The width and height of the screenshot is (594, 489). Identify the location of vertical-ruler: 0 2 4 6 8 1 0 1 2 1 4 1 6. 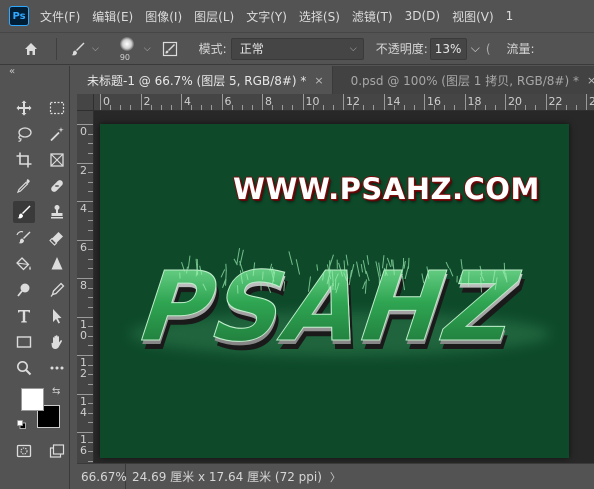
(85, 287).